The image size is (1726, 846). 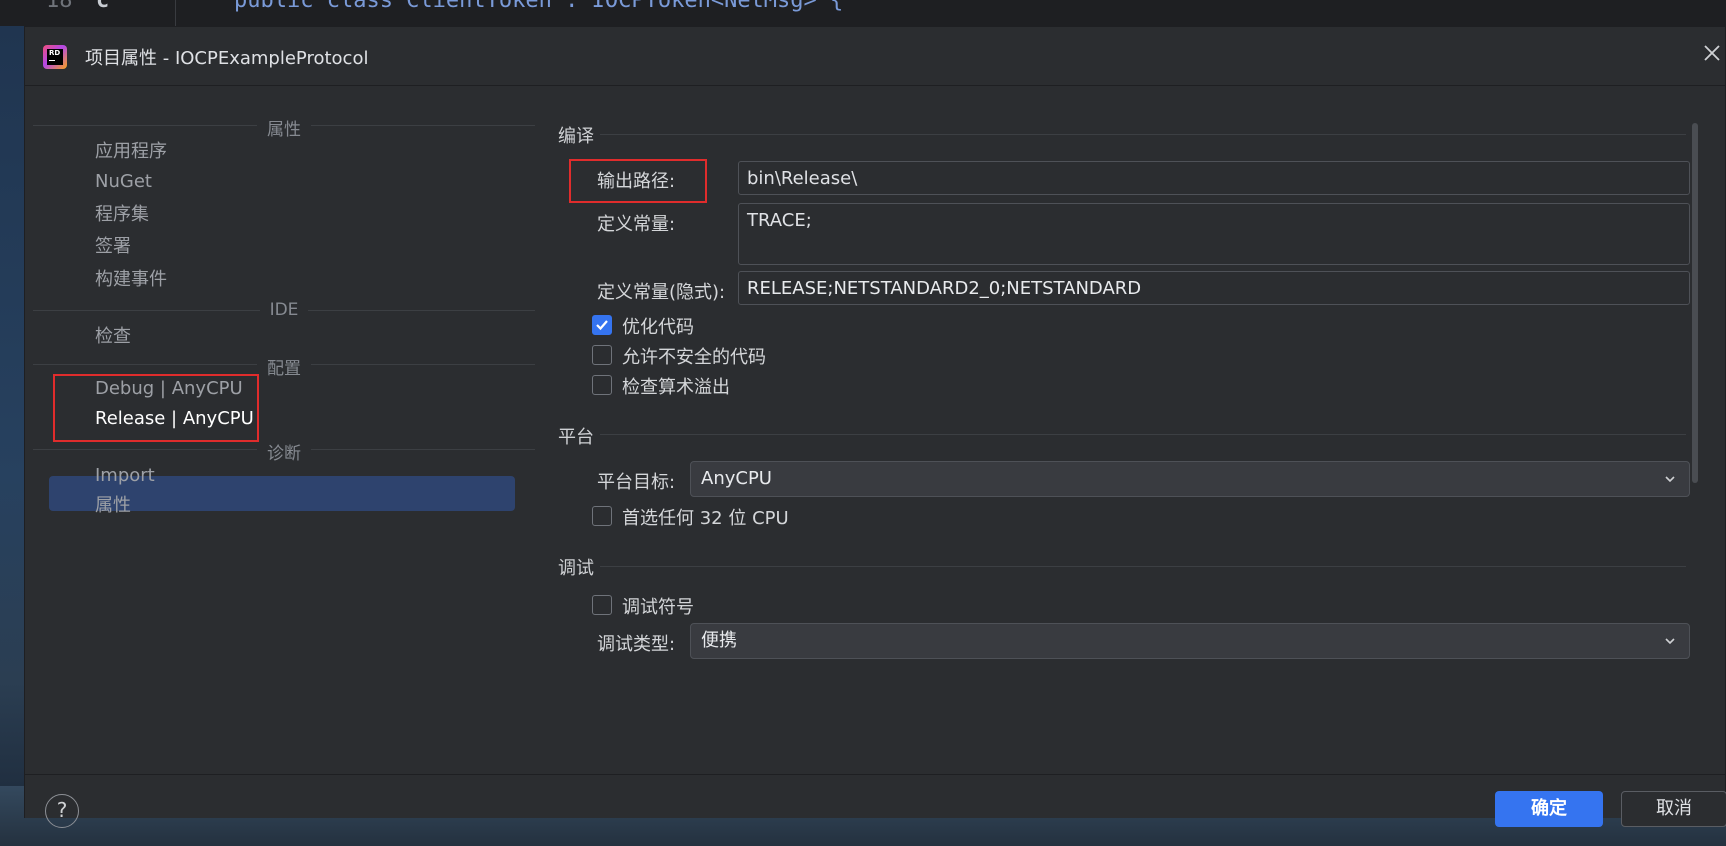 What do you see at coordinates (658, 327) in the screenshot?
I see `optimize-code-label: 优化代码` at bounding box center [658, 327].